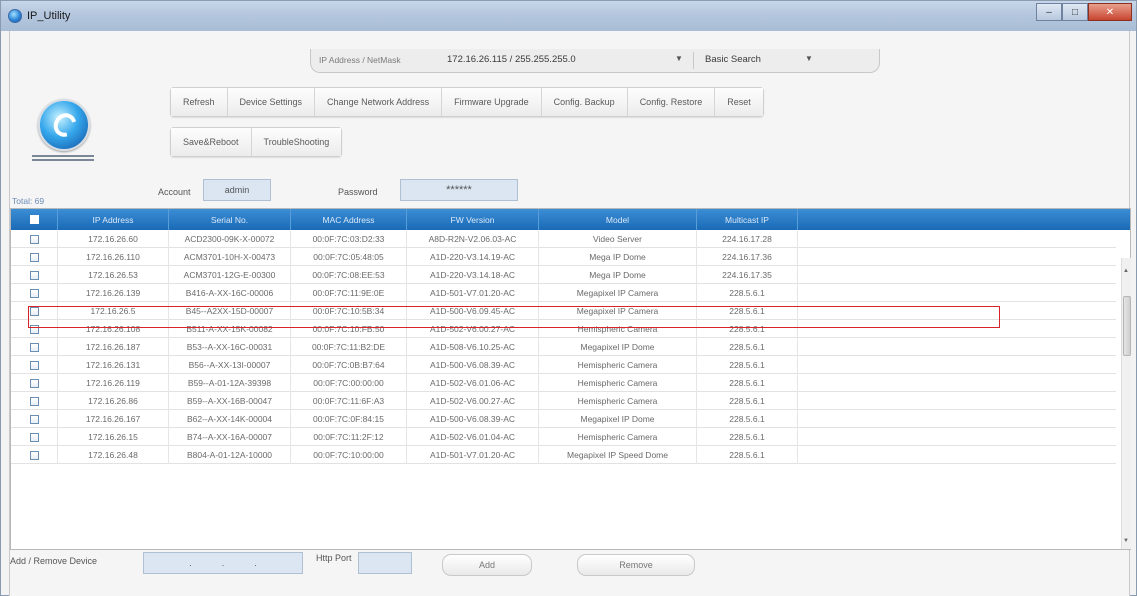 This screenshot has width=1137, height=596. What do you see at coordinates (349, 257) in the screenshot?
I see `cell-mac-address: 00:0F:7C:05:48:05` at bounding box center [349, 257].